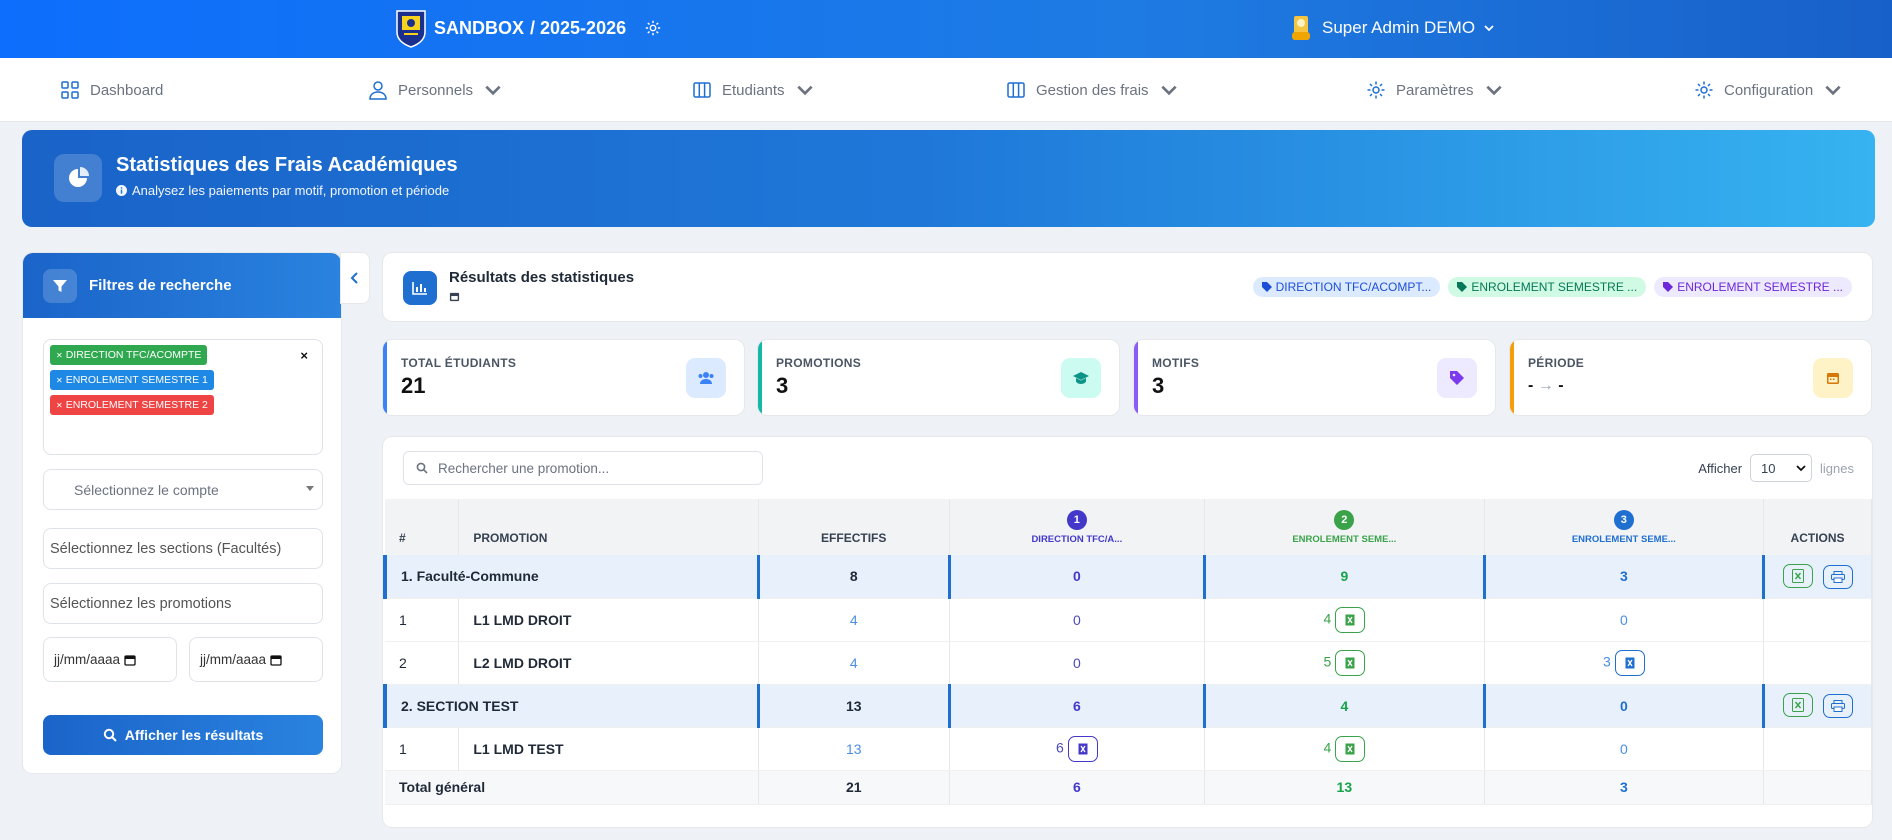 Image resolution: width=1892 pixels, height=840 pixels. Describe the element at coordinates (422, 663) in the screenshot. I see `cell-num: 2` at that location.